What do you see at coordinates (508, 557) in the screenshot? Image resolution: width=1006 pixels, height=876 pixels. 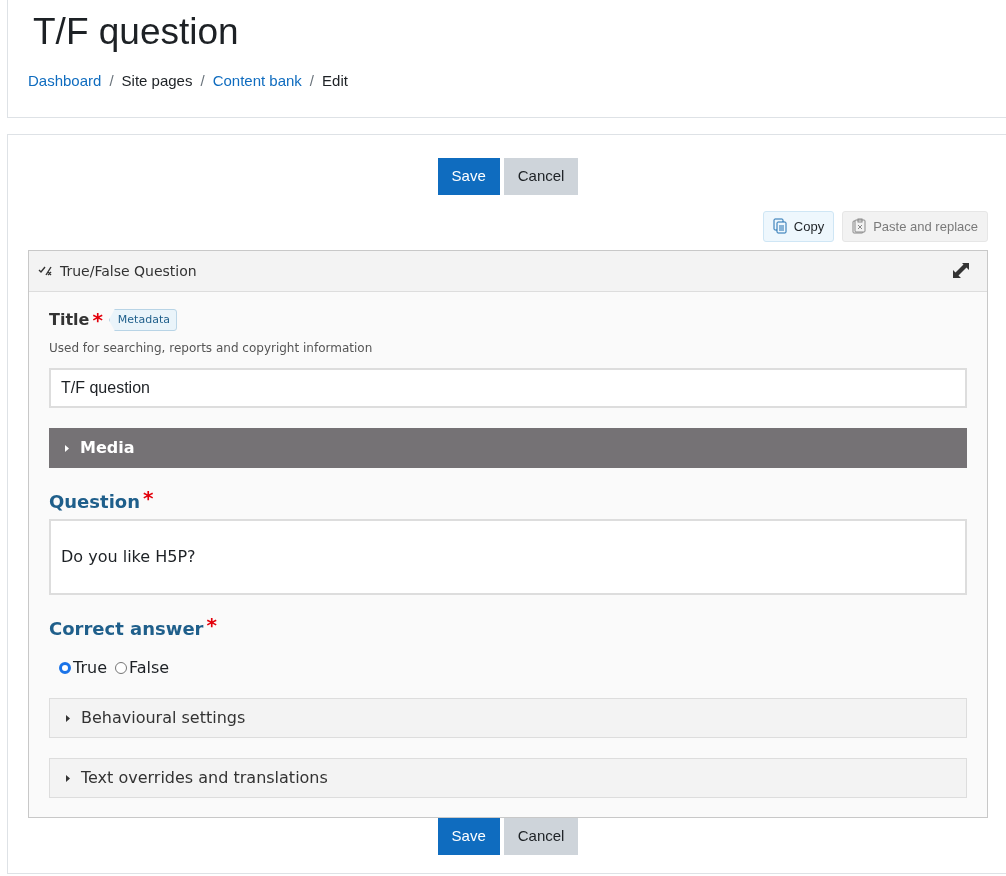 I see `question-text-field: Do you like H5P?` at bounding box center [508, 557].